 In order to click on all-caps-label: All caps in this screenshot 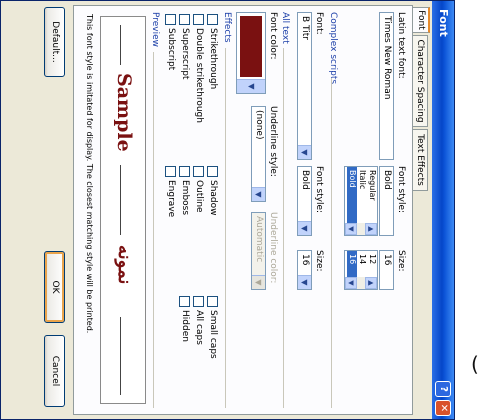, I will do `click(199, 327)`.